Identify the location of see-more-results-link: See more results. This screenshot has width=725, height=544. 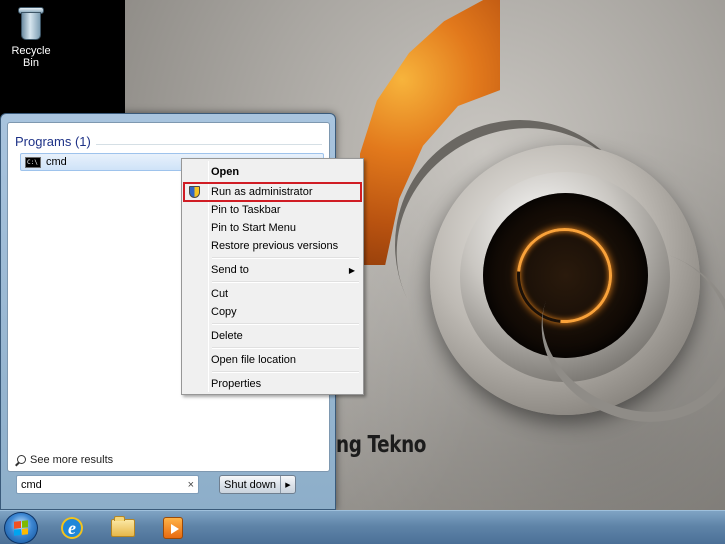
(64, 460).